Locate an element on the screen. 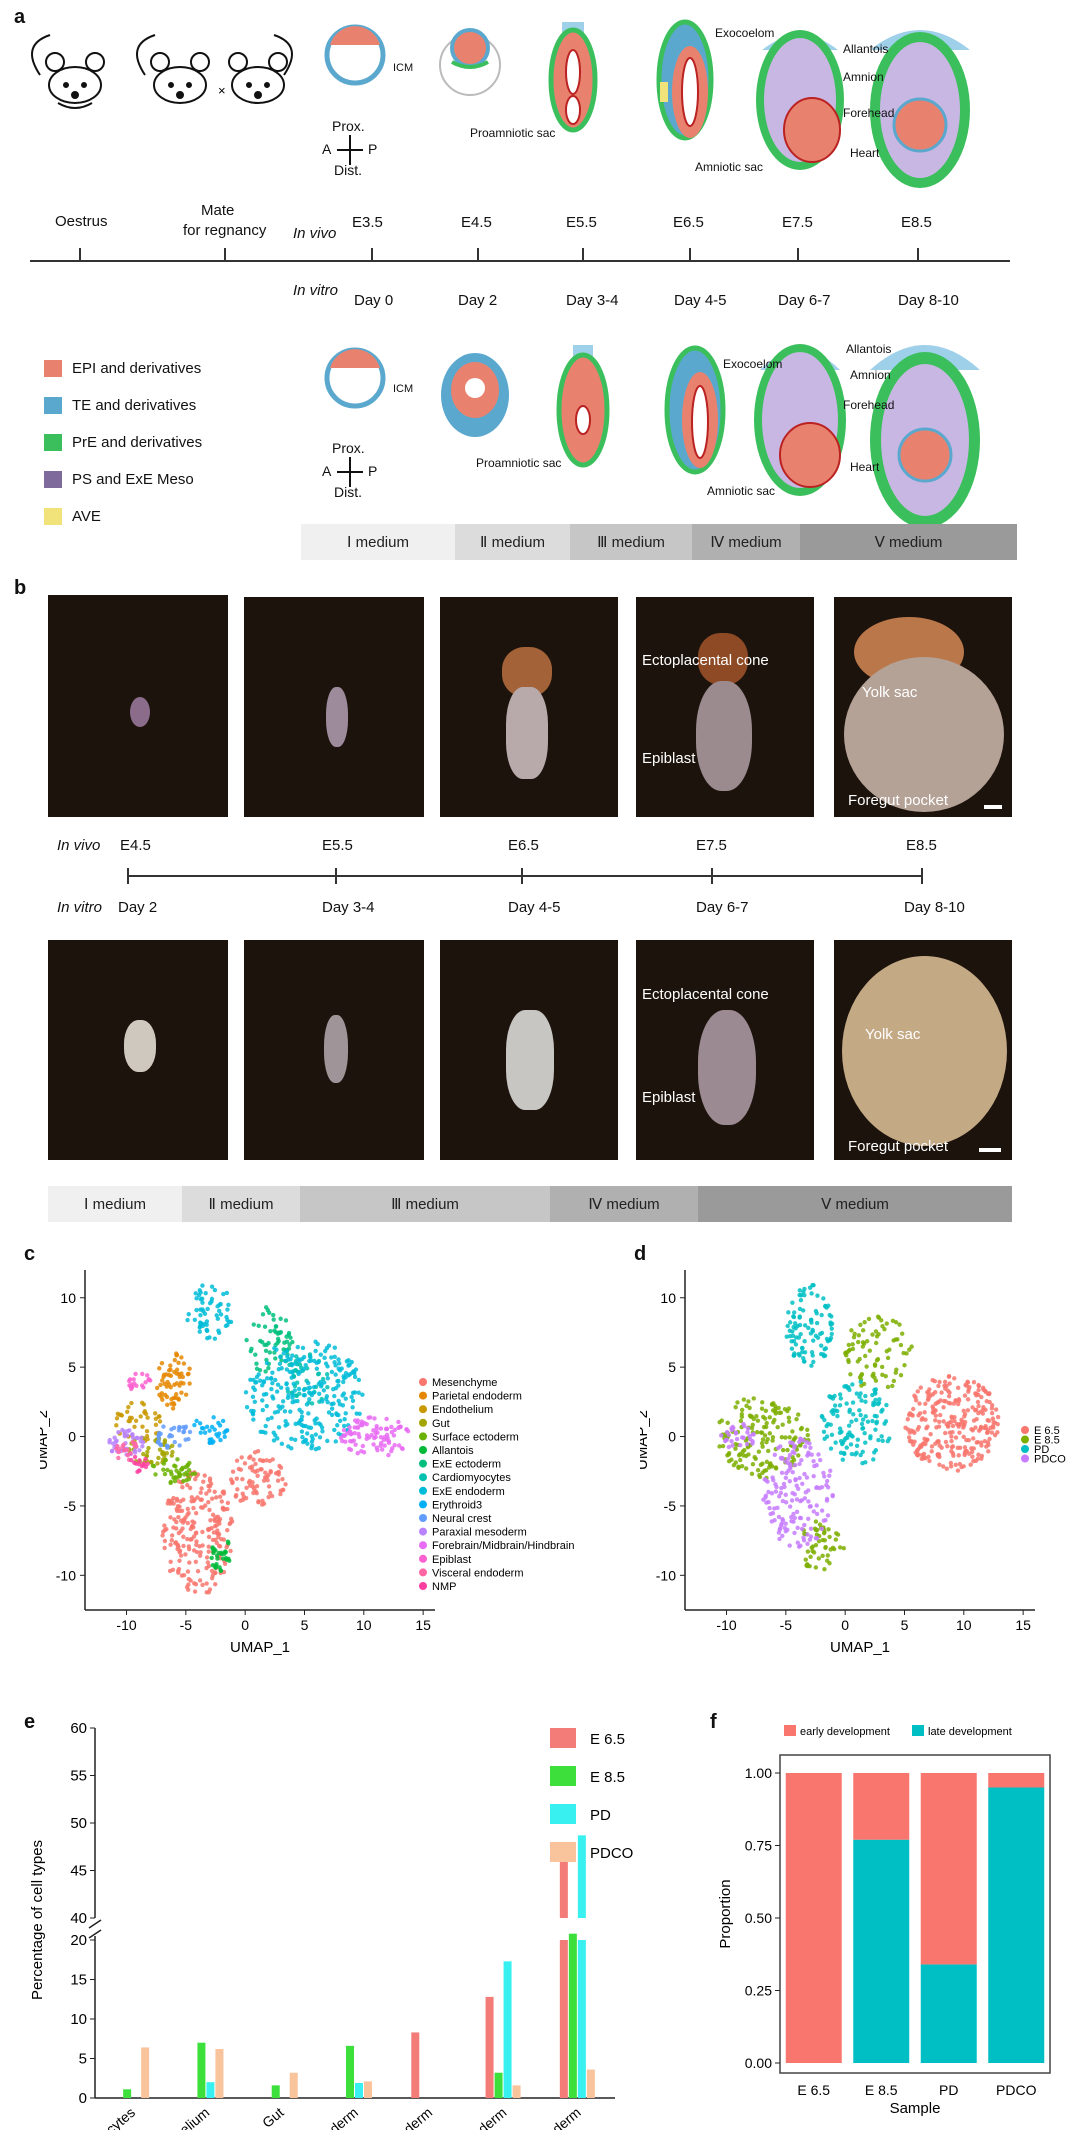  umap-y-tick-label: 5 is located at coordinates (72, 1367).